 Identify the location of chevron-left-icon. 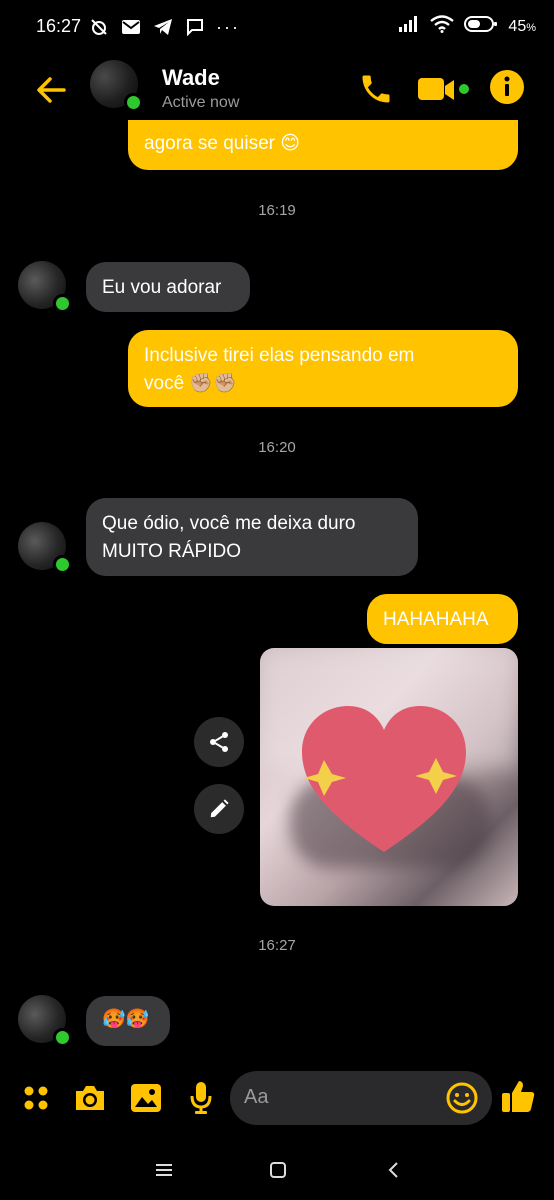
(393, 1170).